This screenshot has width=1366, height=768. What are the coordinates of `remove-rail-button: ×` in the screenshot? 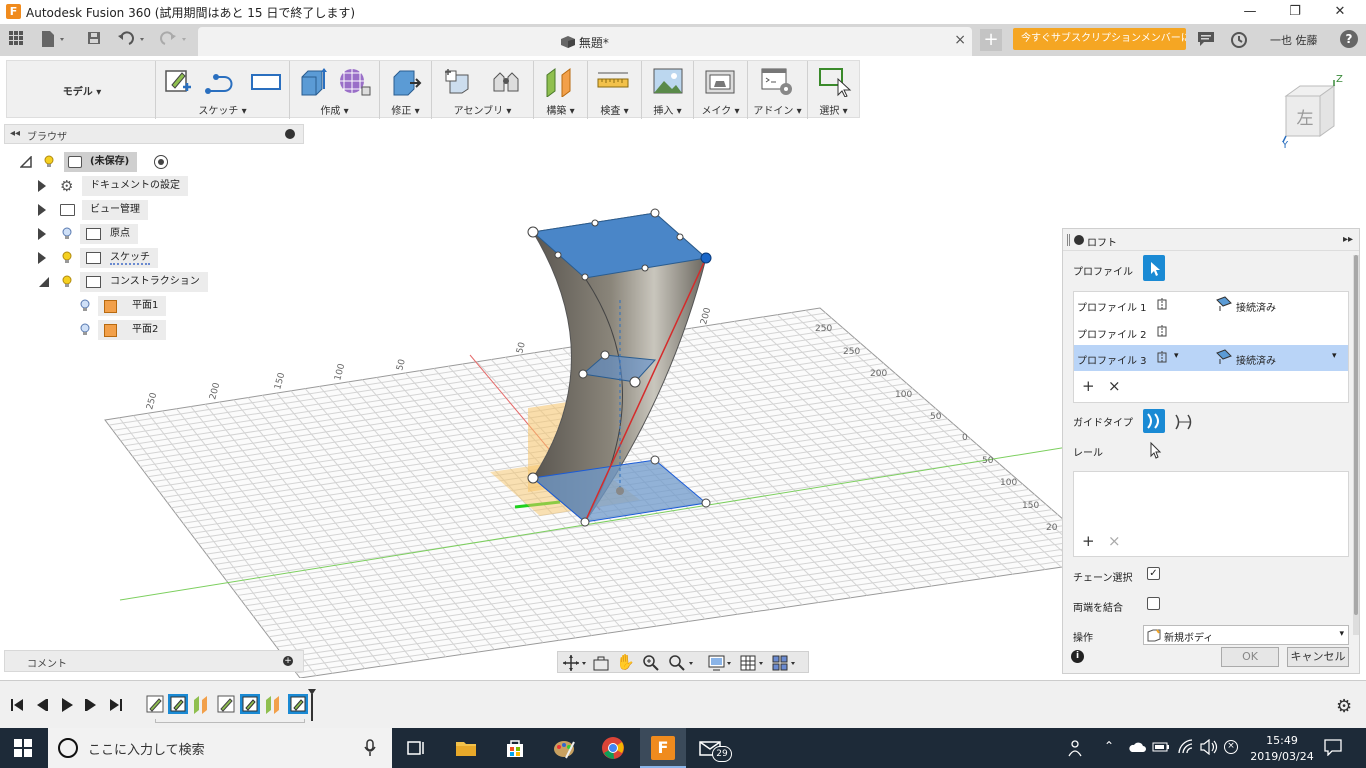 It's located at (1114, 541).